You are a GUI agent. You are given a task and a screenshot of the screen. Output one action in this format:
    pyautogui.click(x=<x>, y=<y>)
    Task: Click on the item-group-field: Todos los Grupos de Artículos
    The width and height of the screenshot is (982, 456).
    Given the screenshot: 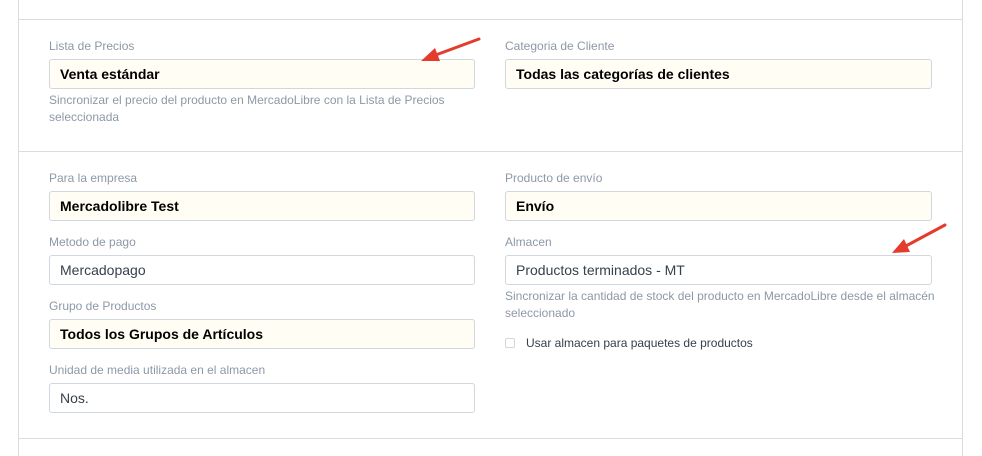 What is the action you would take?
    pyautogui.click(x=262, y=334)
    